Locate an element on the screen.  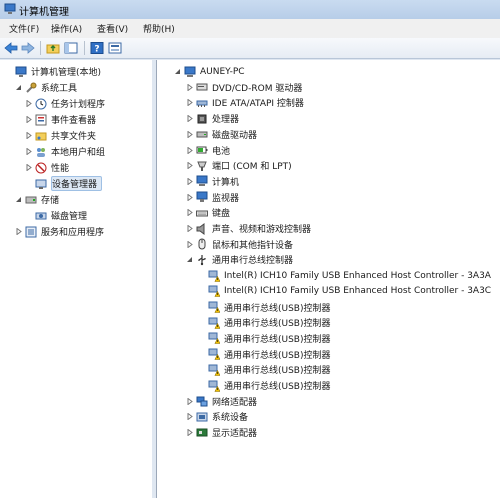
nav-item-item-6: 性能 is located at coordinates (46, 167).